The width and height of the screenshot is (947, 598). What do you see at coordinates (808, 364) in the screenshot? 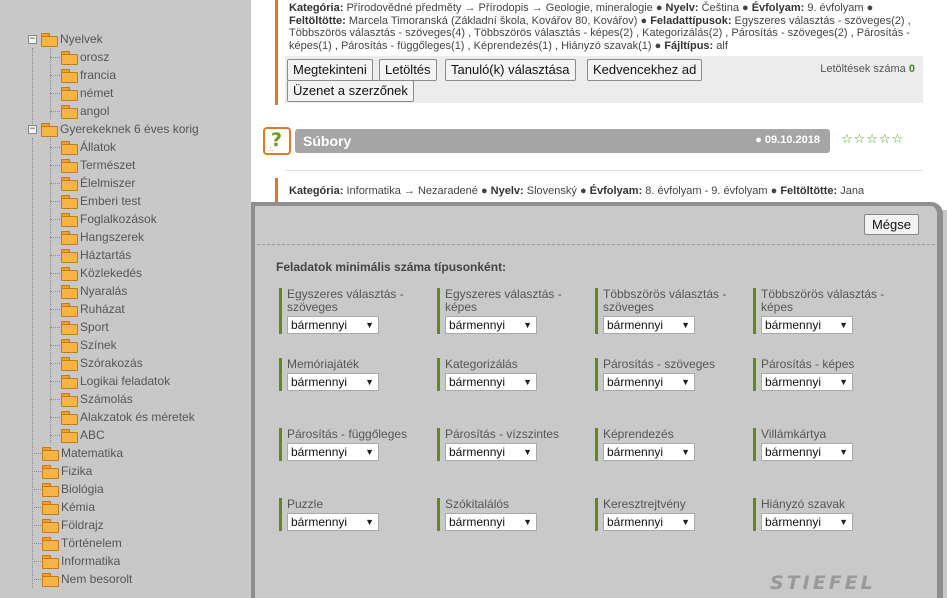
I see `filter-label: Párosítás - képes` at bounding box center [808, 364].